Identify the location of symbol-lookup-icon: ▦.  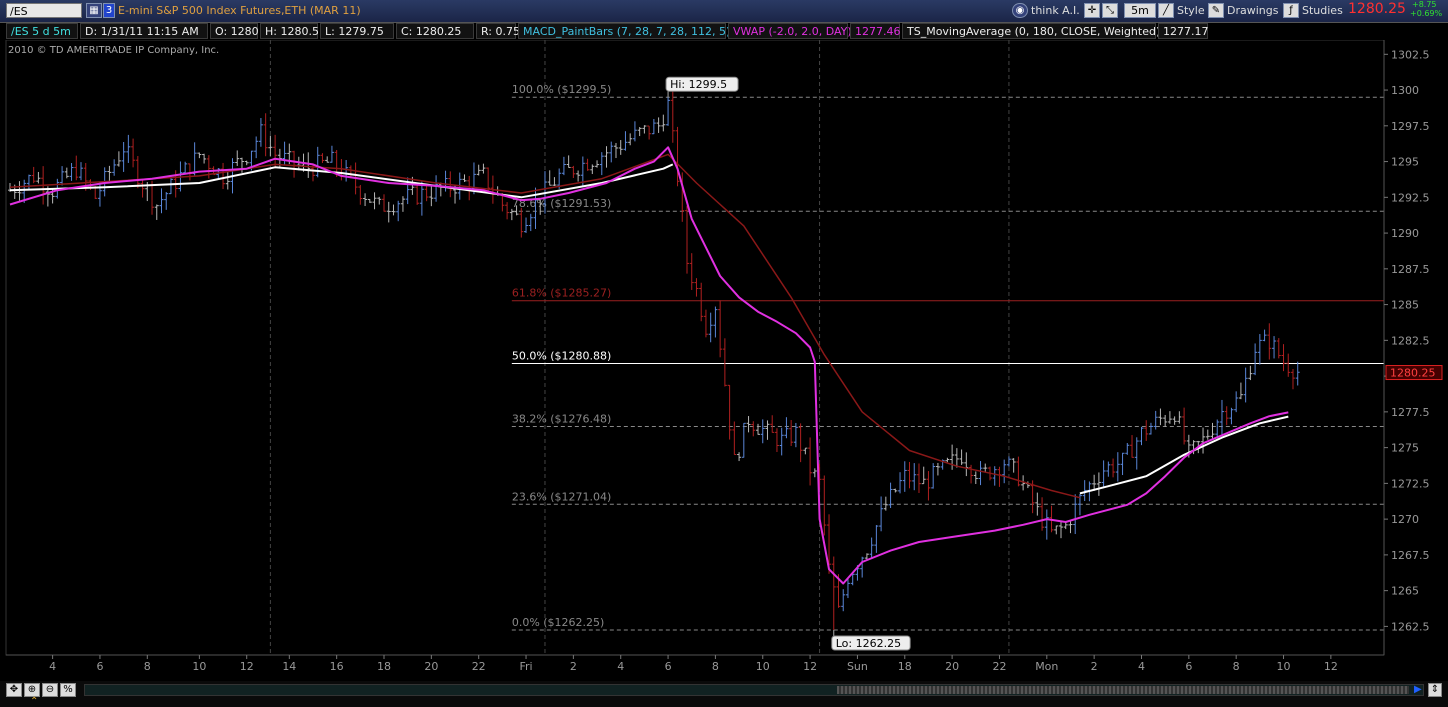
(94, 10).